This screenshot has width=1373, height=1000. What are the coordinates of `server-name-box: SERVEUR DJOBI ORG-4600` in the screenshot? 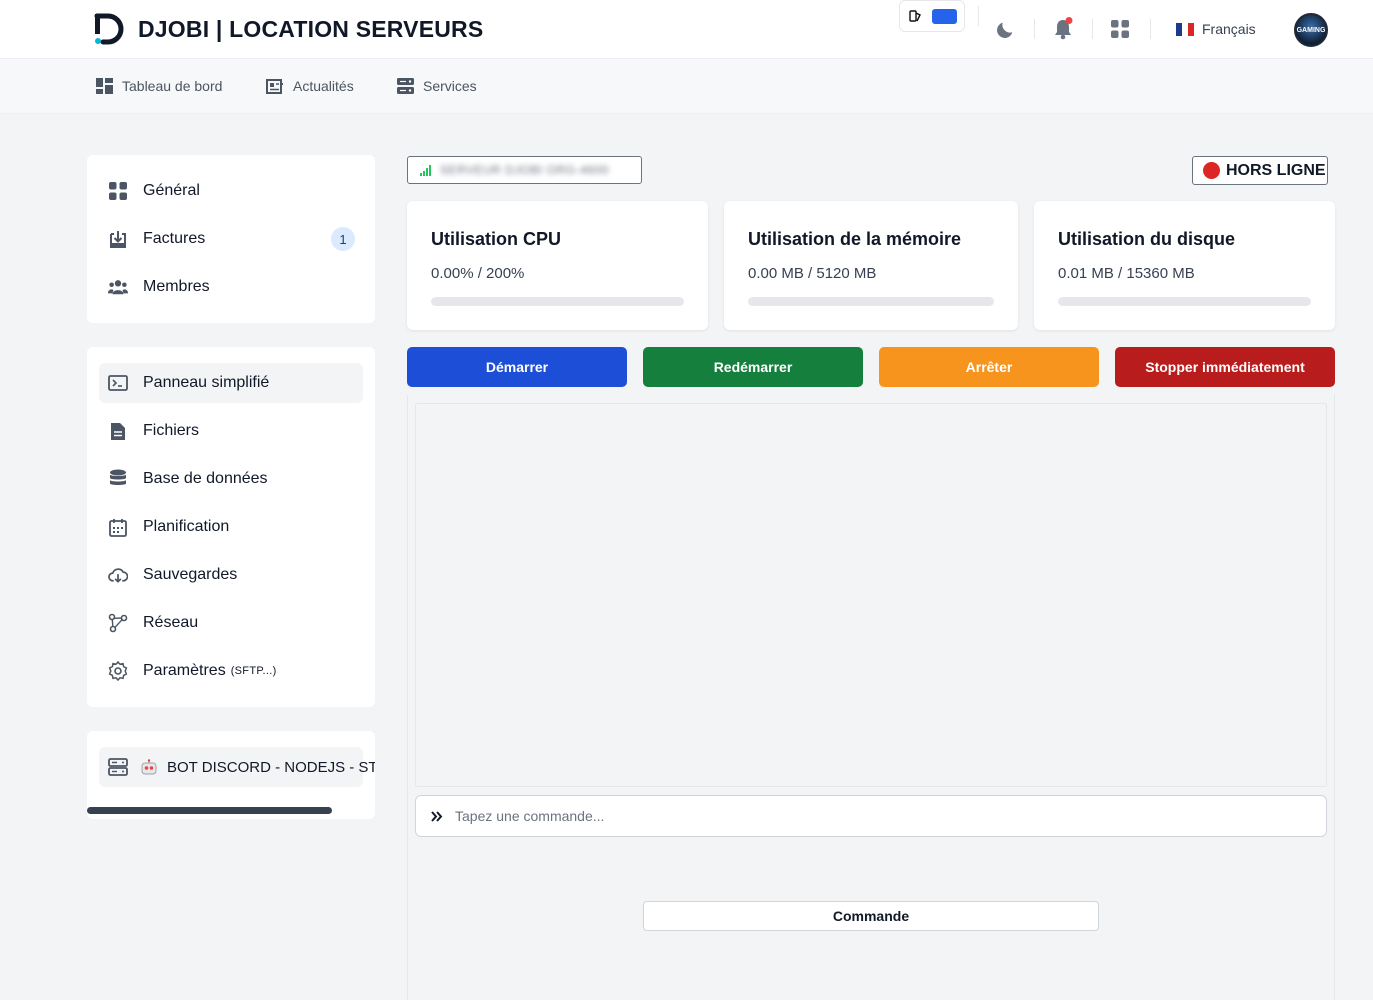 It's located at (524, 170).